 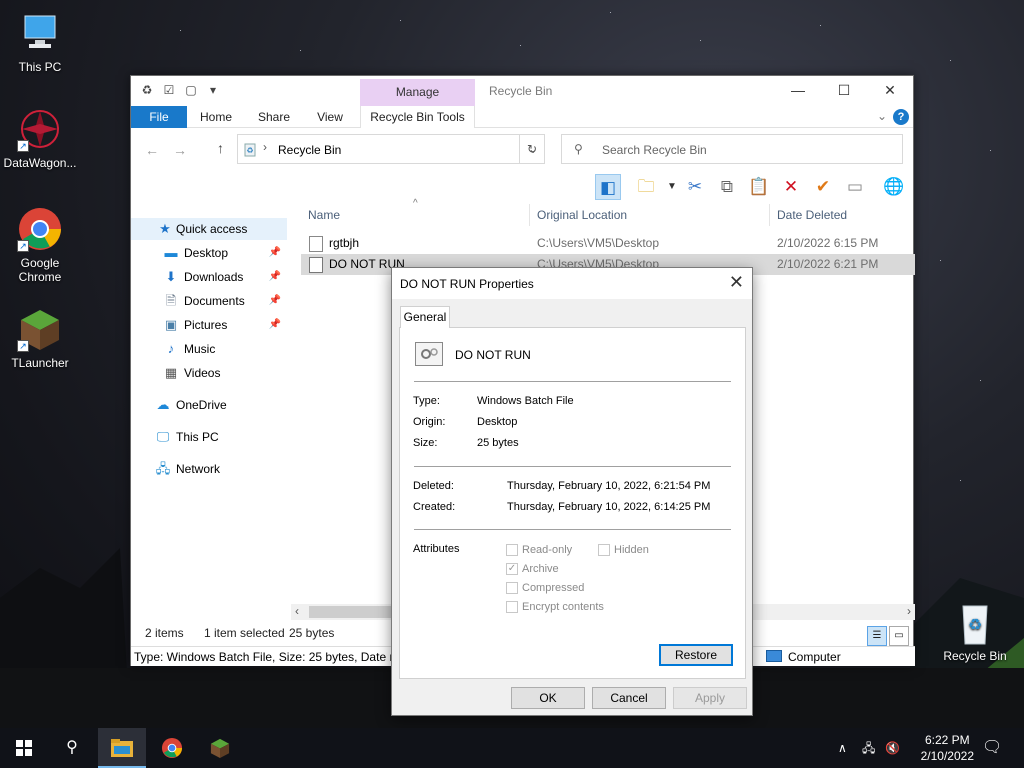 What do you see at coordinates (209, 229) in the screenshot?
I see `nav-quick-access: ★ Quick access` at bounding box center [209, 229].